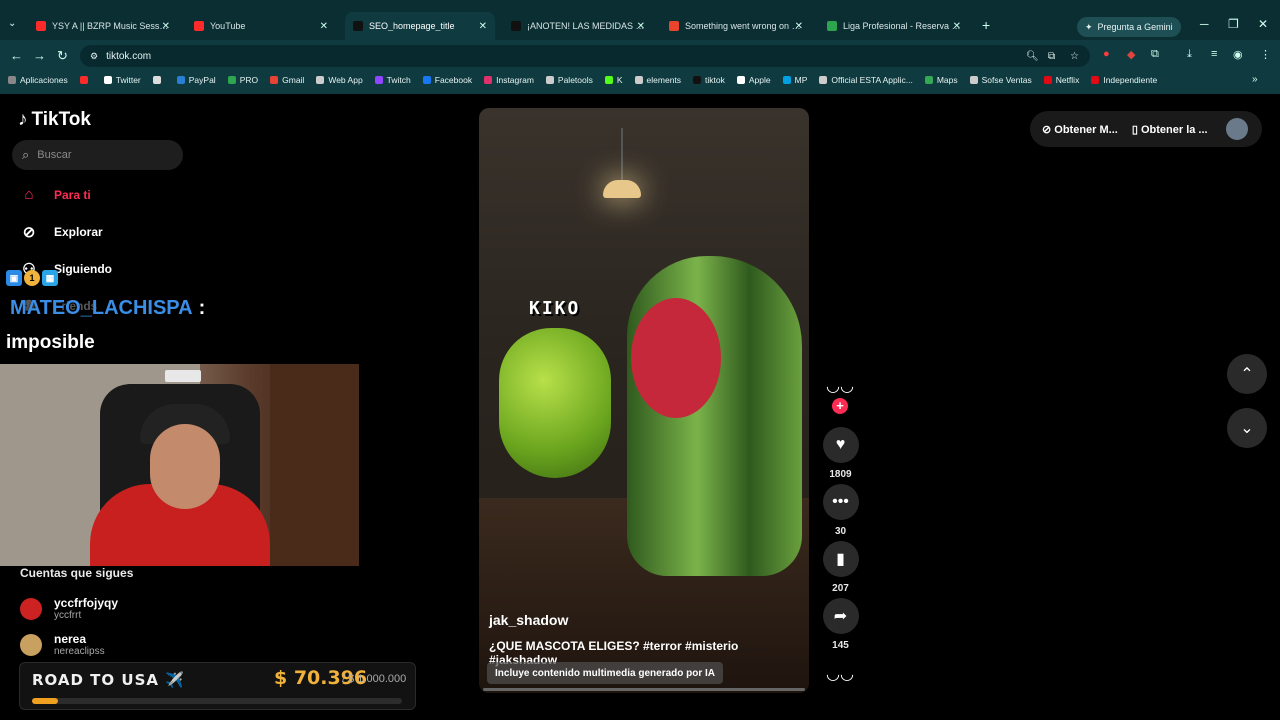  Describe the element at coordinates (16, 55) in the screenshot. I see `back-icon: ←` at that location.